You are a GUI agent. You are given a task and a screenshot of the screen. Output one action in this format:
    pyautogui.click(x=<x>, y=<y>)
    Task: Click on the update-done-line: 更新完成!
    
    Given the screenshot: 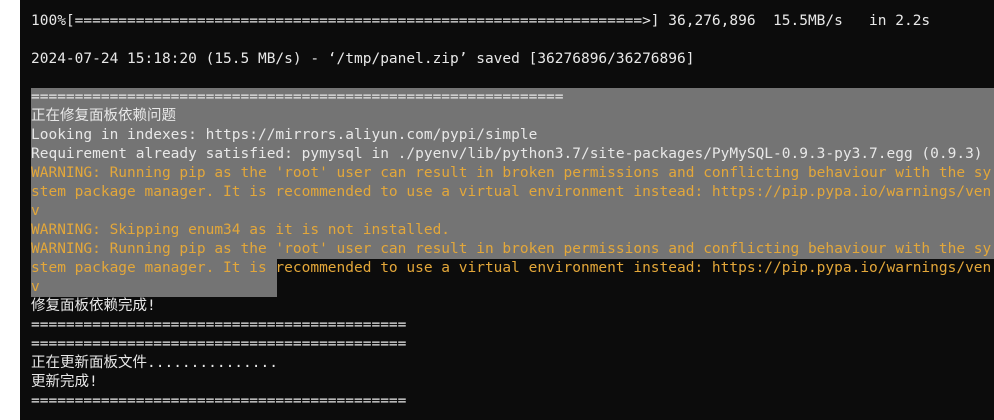 What is the action you would take?
    pyautogui.click(x=64, y=382)
    